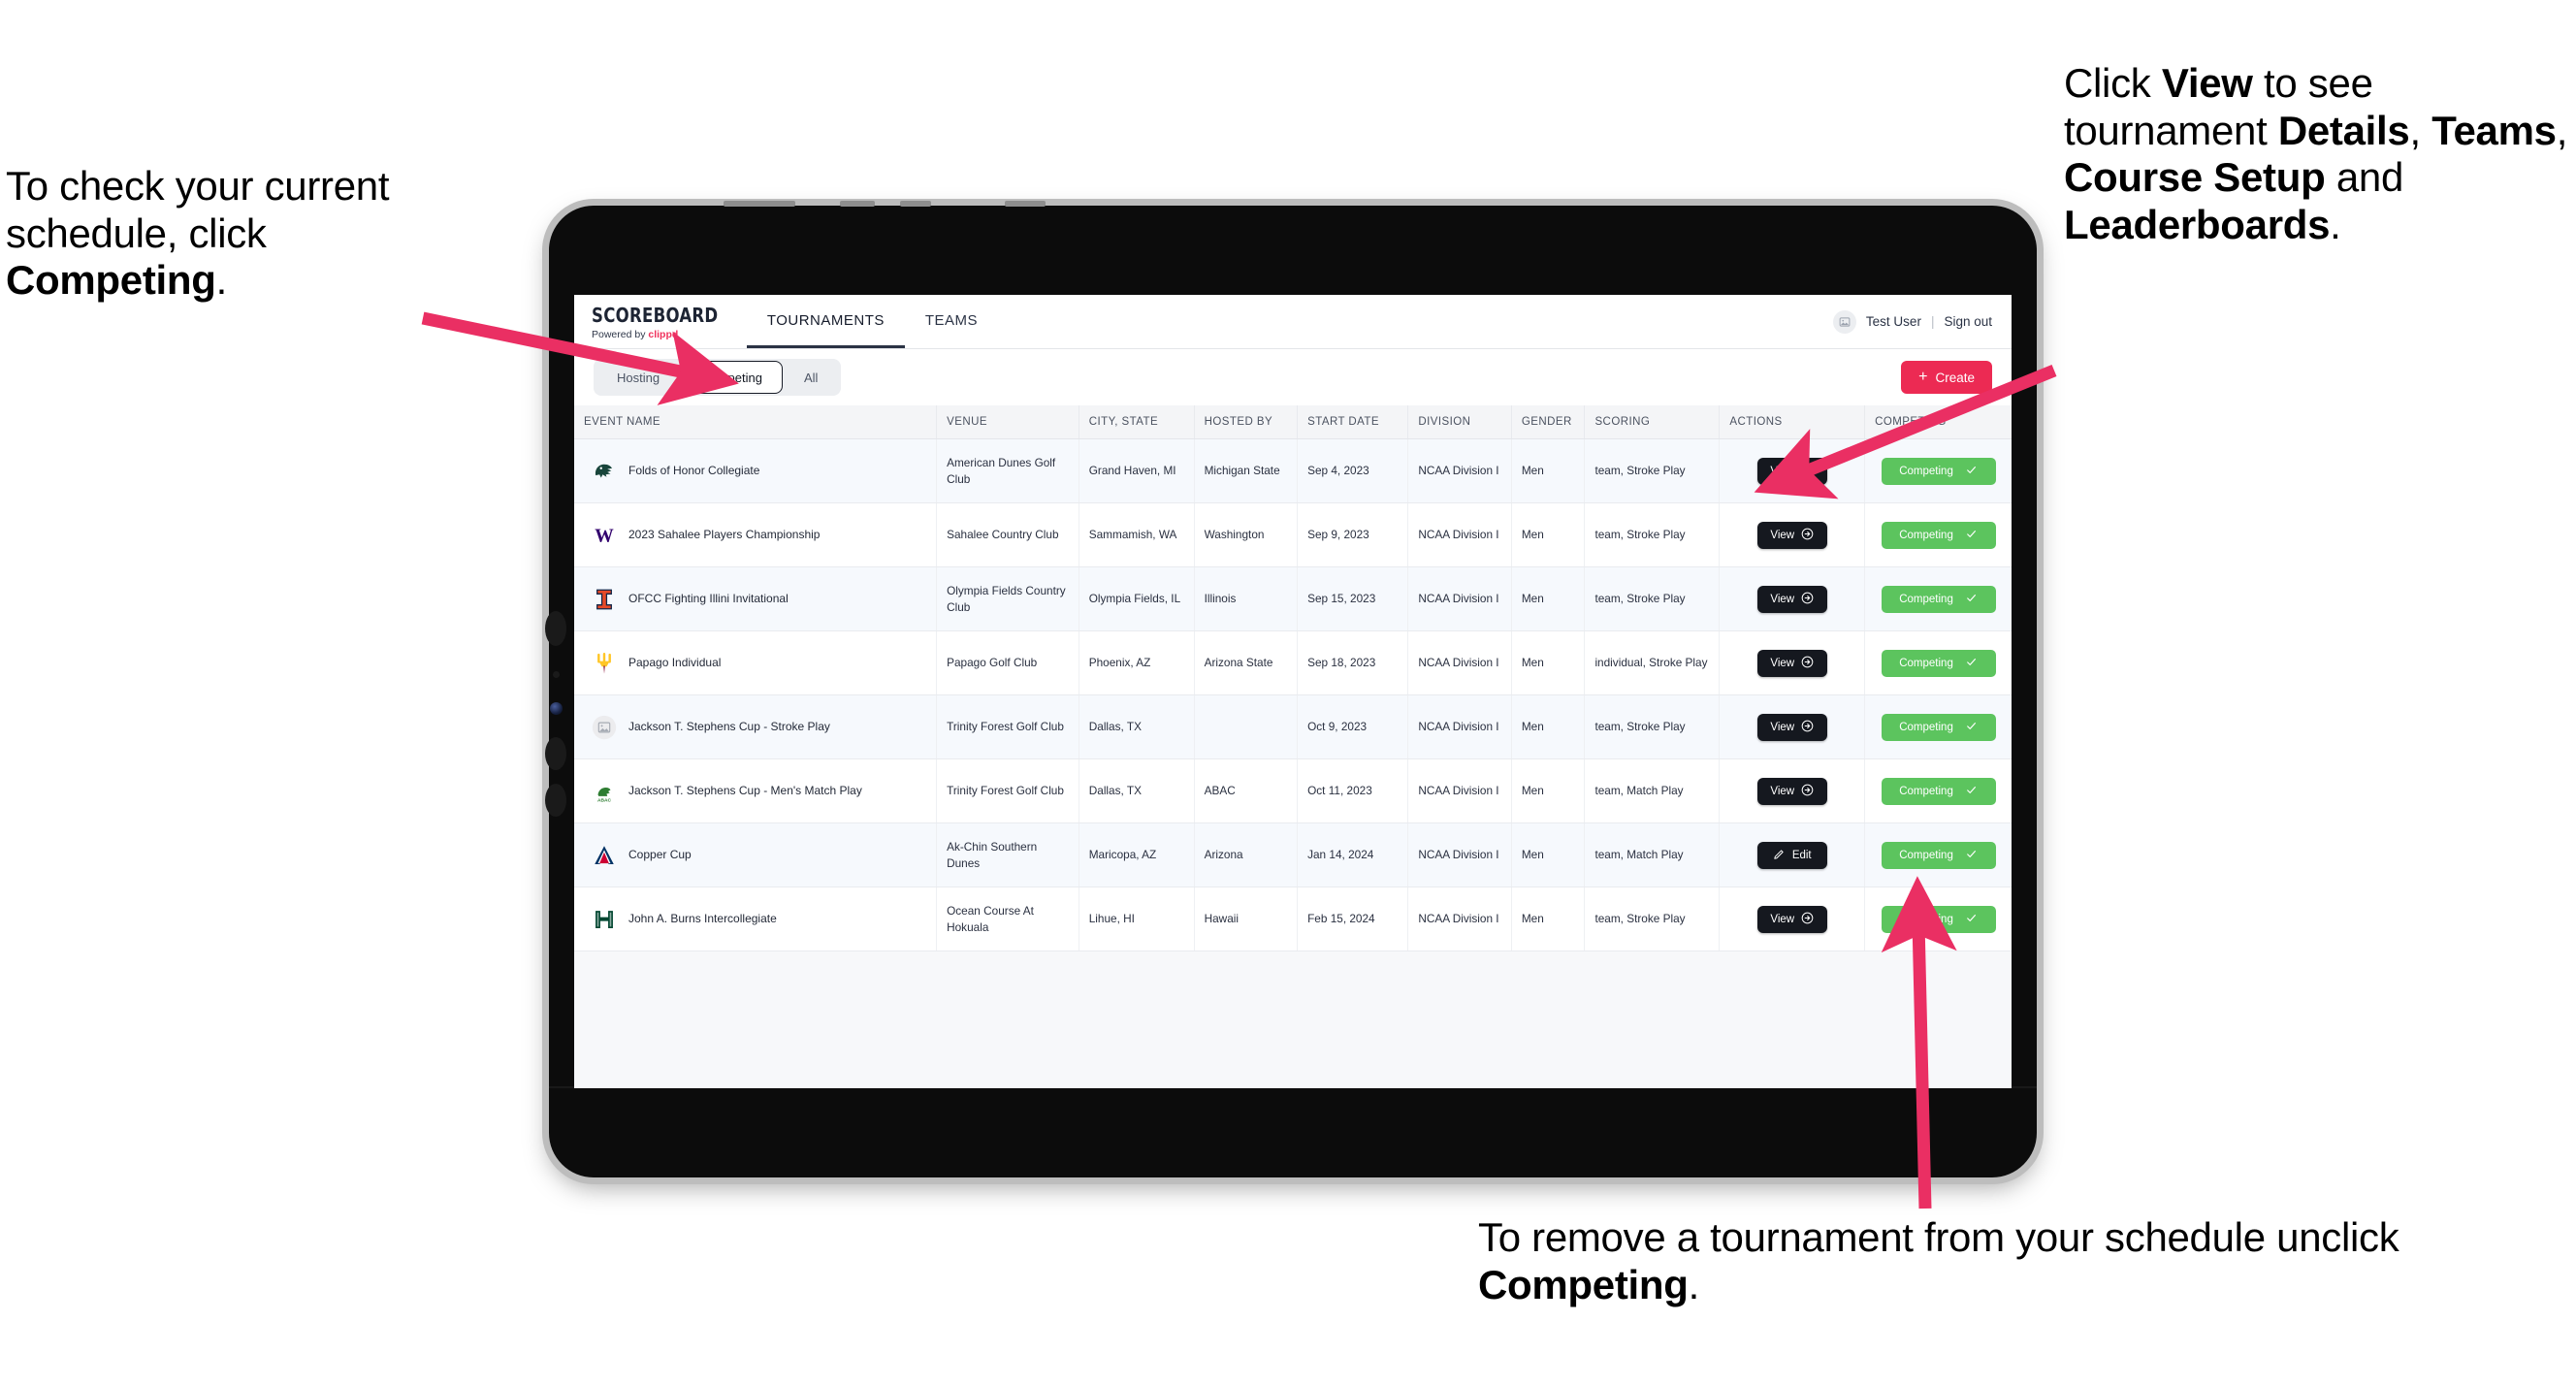  I want to click on filter-competing: Competing, so click(732, 377).